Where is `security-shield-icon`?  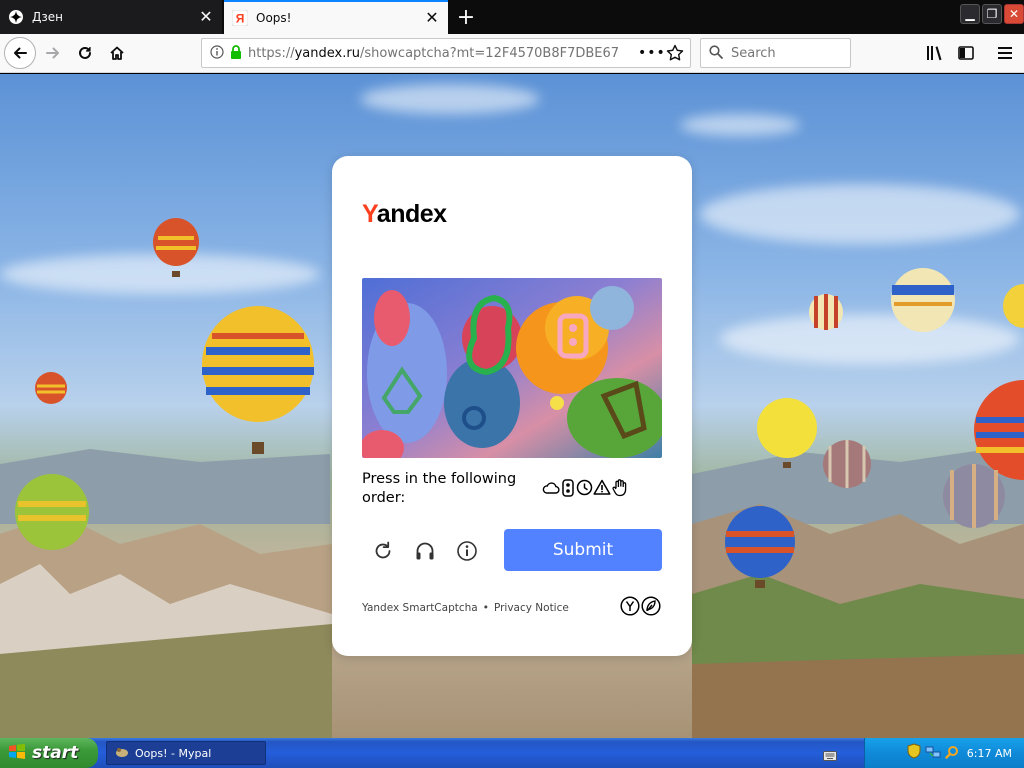 security-shield-icon is located at coordinates (914, 753).